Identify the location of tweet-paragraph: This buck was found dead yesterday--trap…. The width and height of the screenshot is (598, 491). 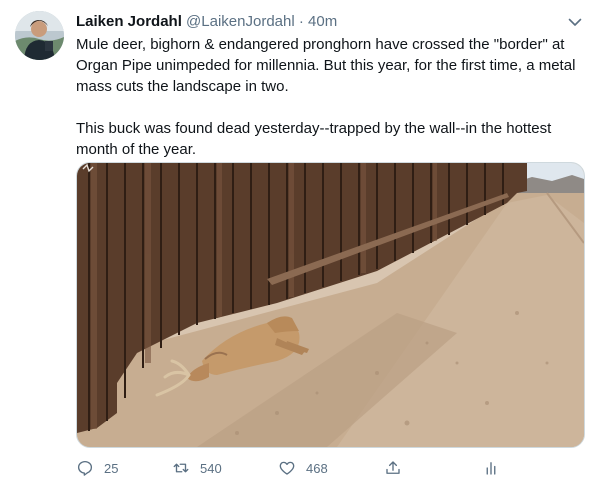
(314, 139).